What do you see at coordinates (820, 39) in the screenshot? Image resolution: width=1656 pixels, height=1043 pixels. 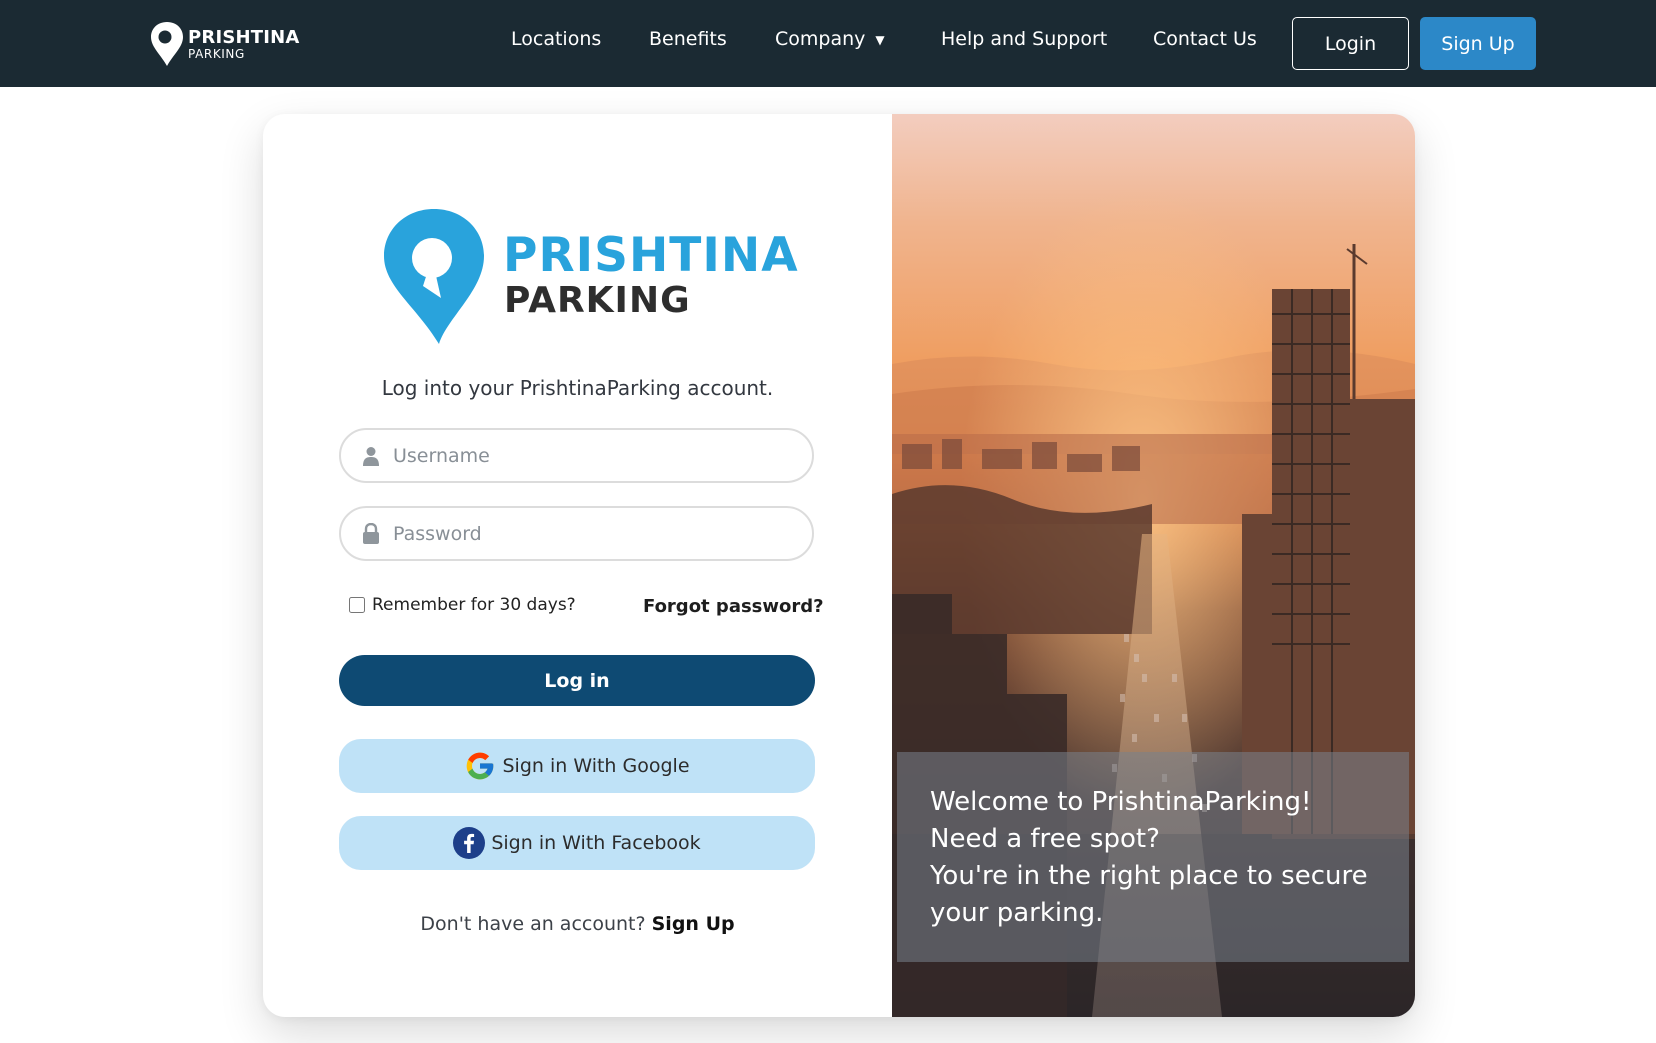 I see `nav-link-company-label: Company` at bounding box center [820, 39].